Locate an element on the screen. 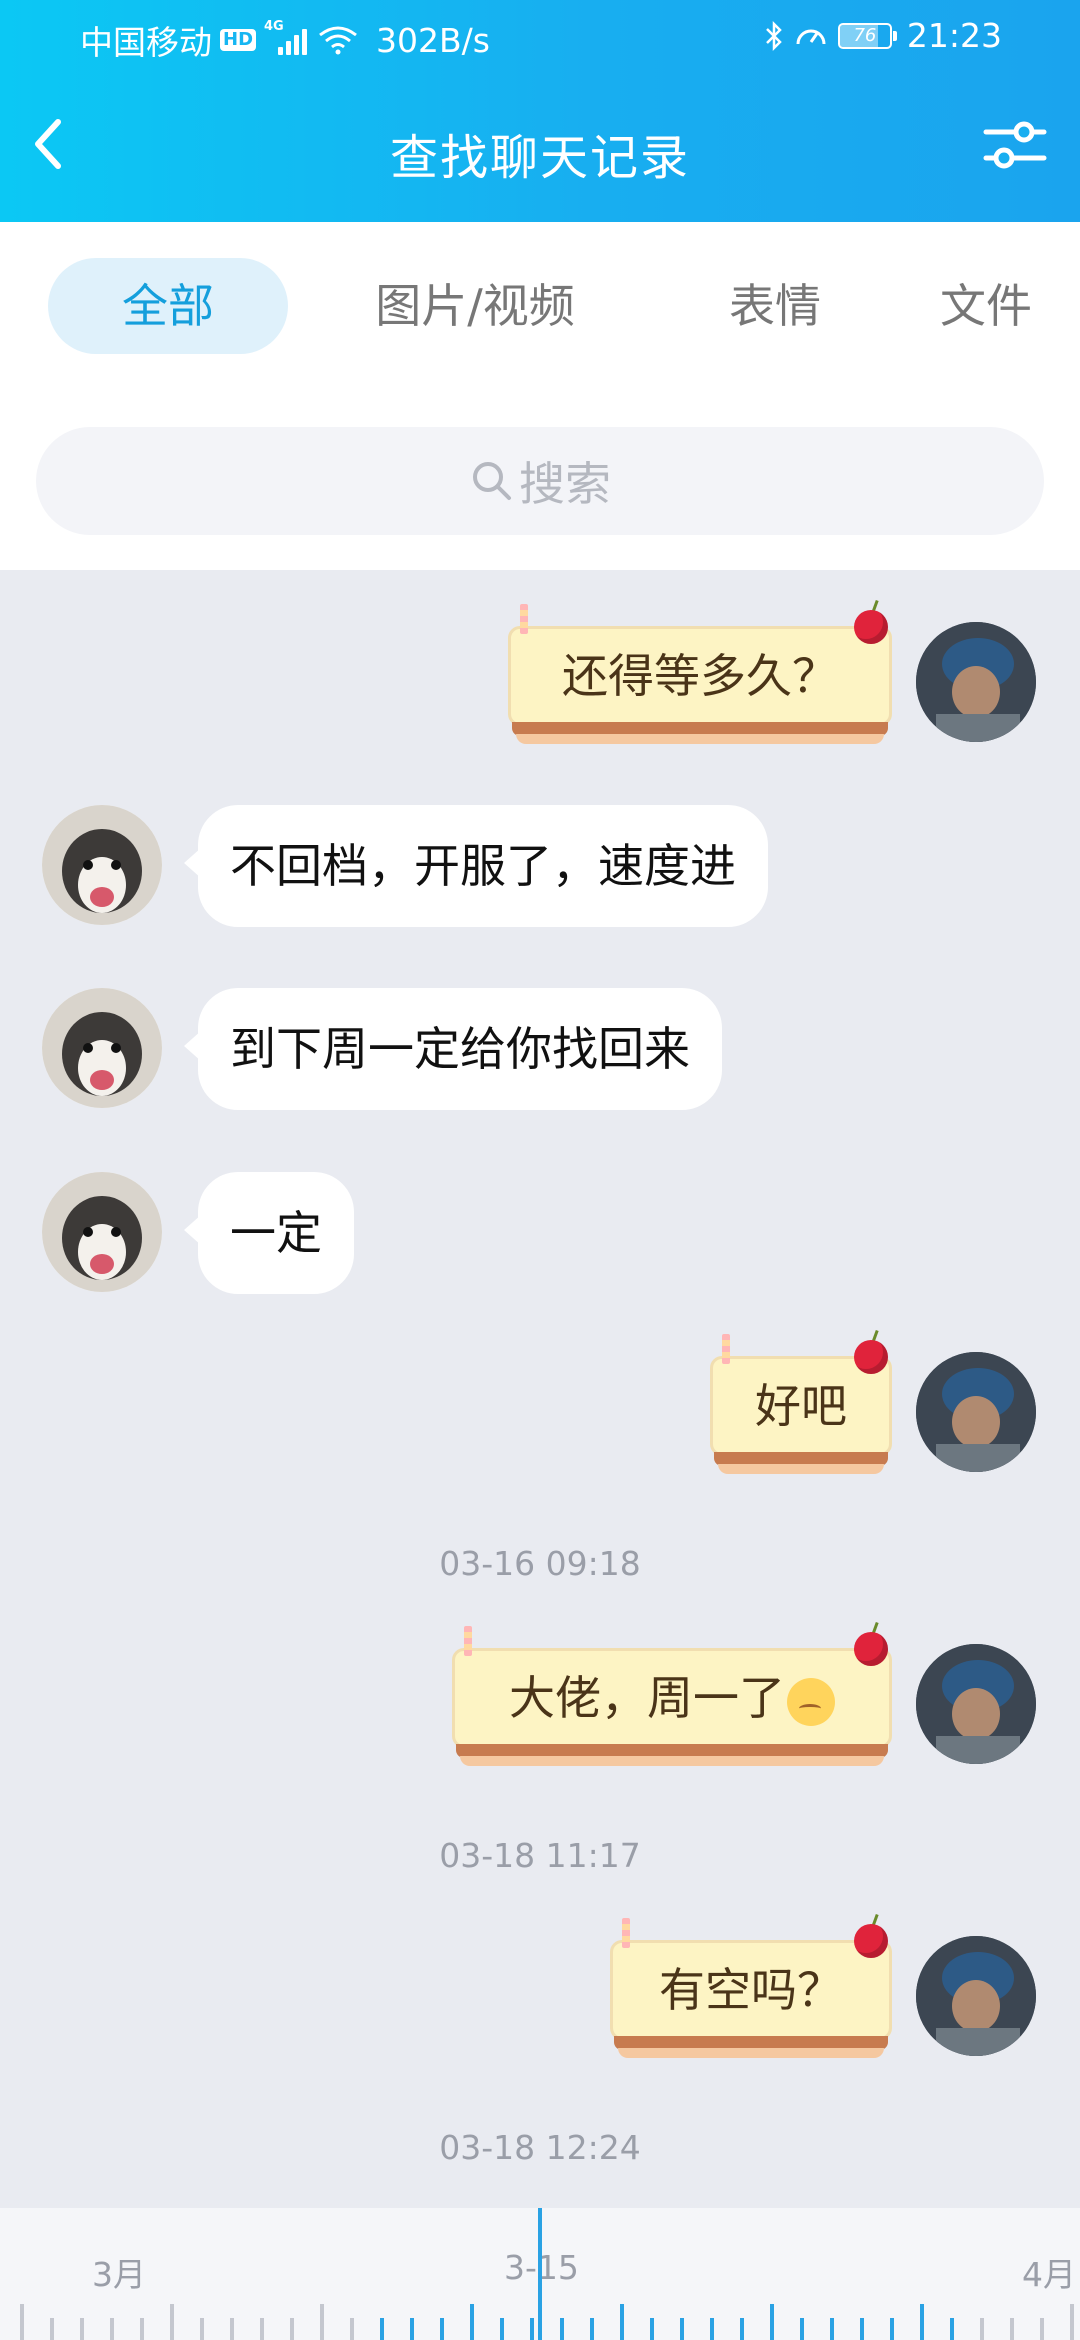  message-bubble-left: 不回档，开服了，速度进 is located at coordinates (476, 866).